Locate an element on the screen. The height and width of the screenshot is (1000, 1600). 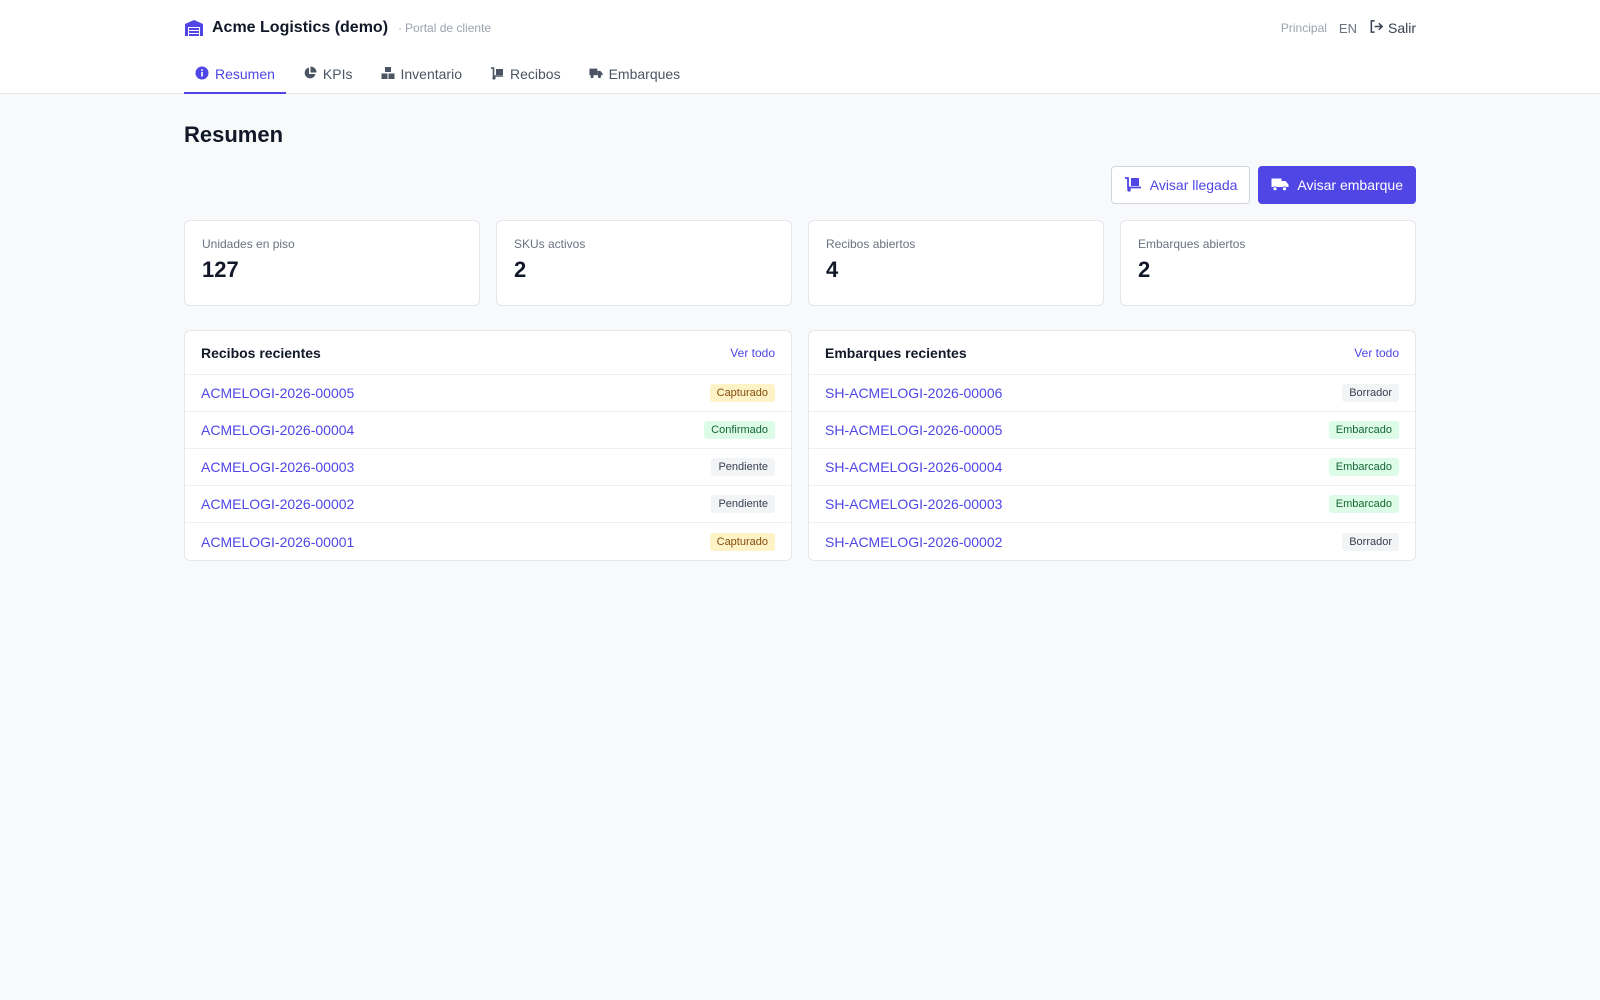
language-toggle: EN is located at coordinates (1348, 28).